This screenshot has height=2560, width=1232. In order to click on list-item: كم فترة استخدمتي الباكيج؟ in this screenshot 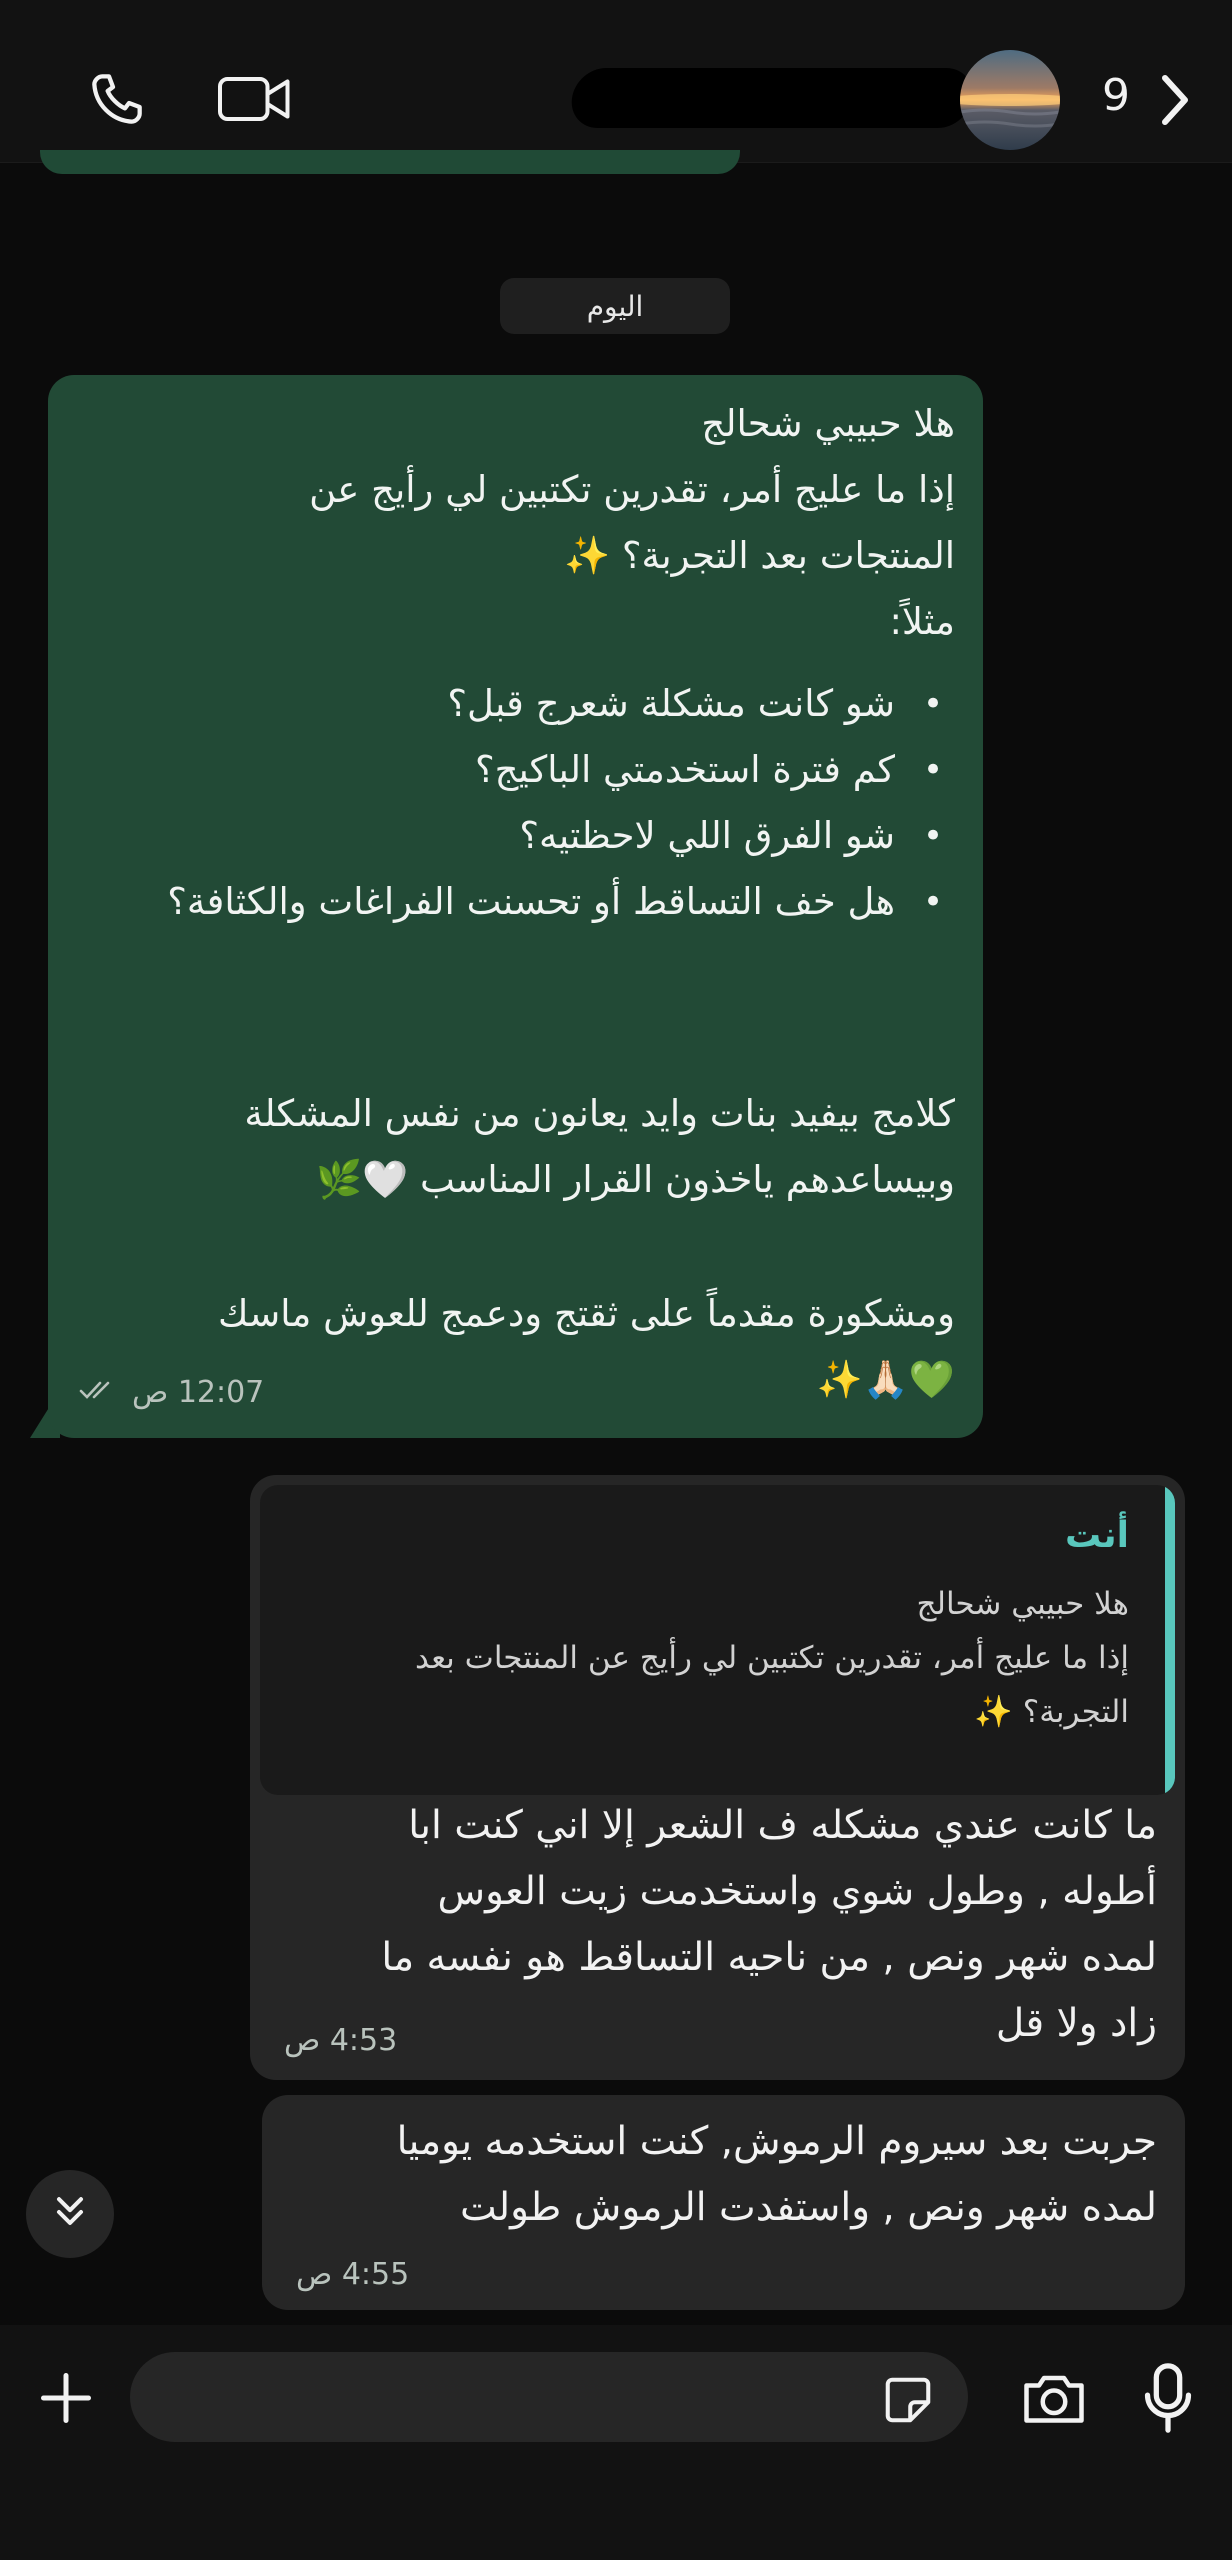, I will do `click(516, 770)`.